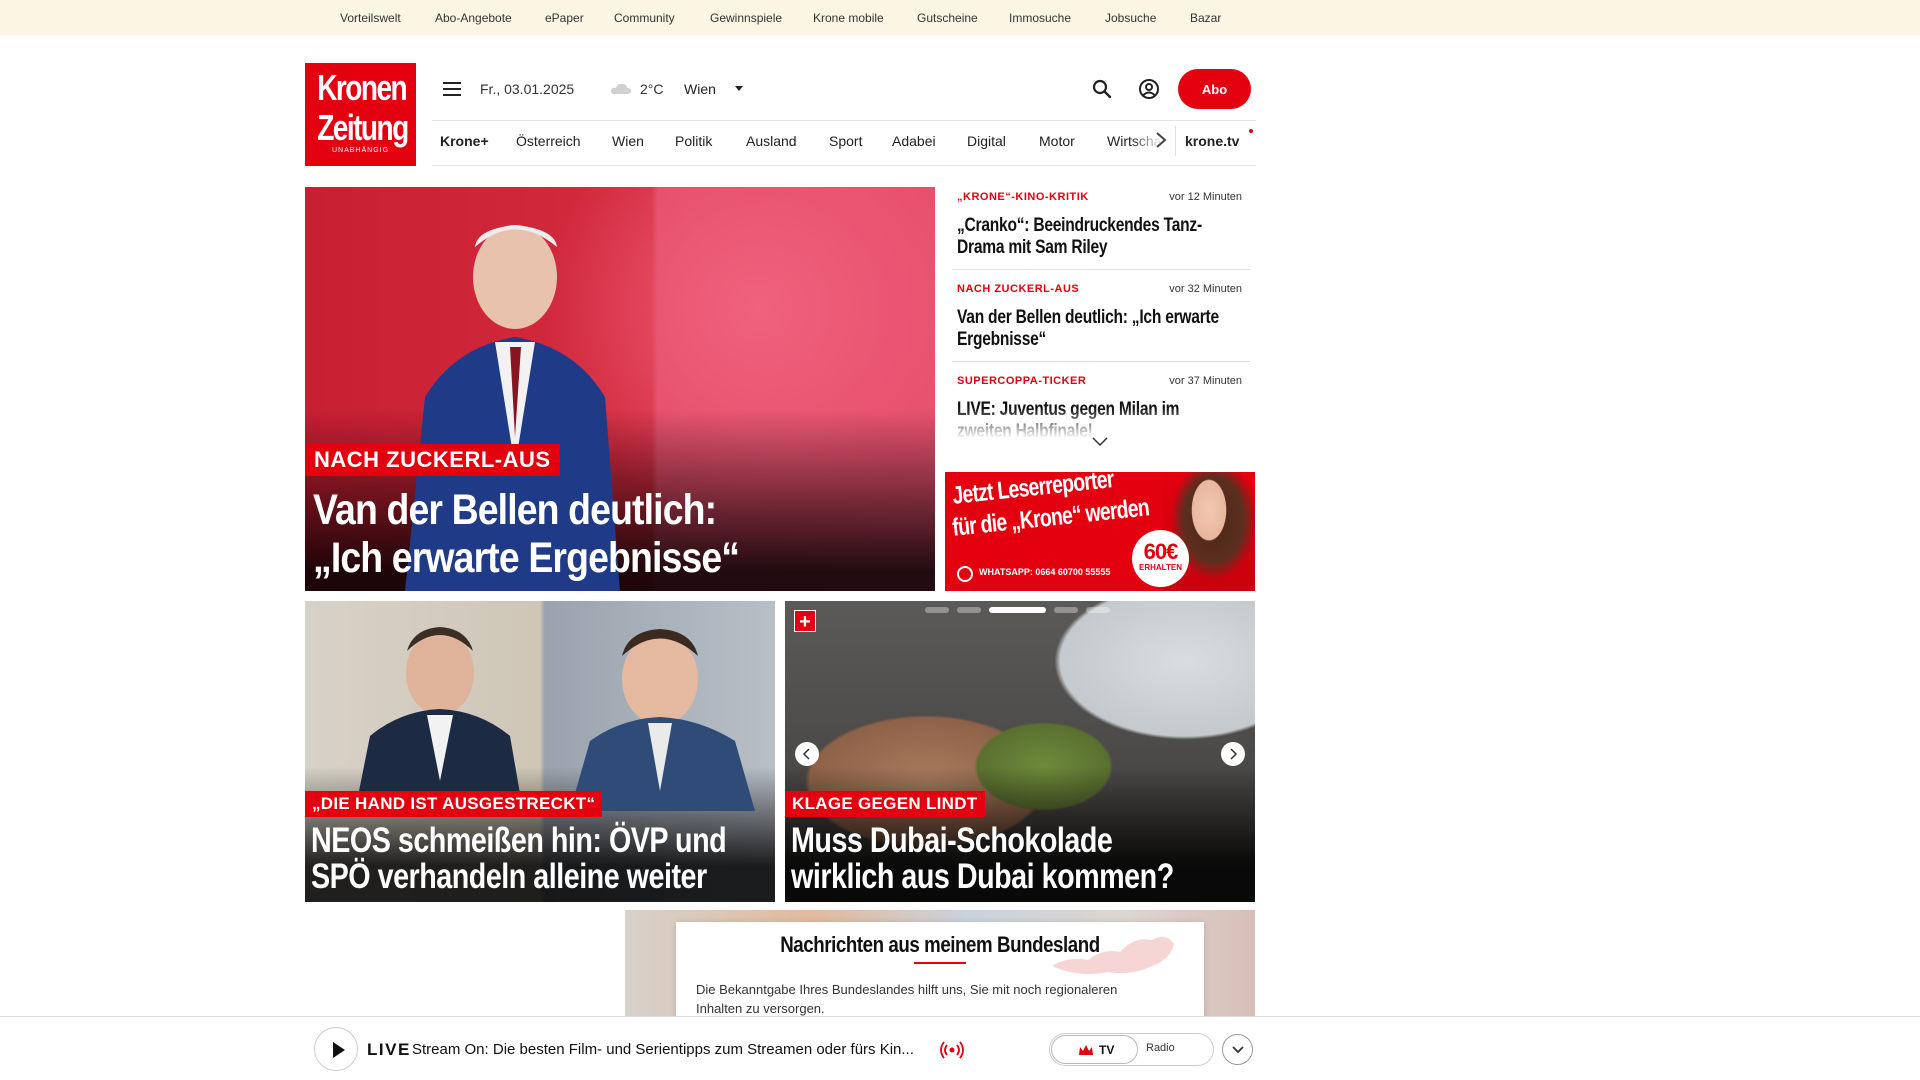 This screenshot has height=1080, width=1920. I want to click on hero-headline-line-1: Van der Bellen deutlich:, so click(515, 510).